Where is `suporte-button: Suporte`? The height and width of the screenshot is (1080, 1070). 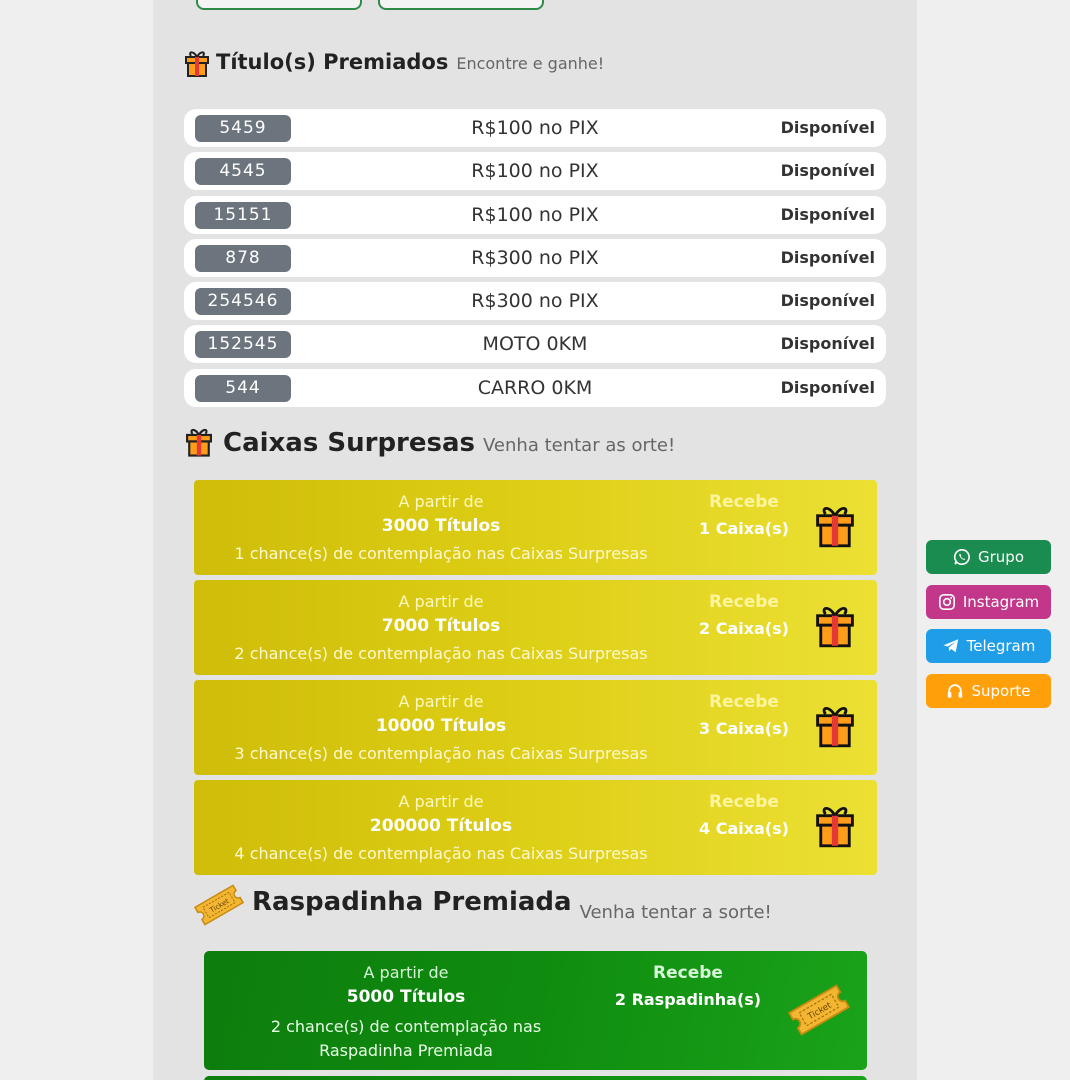 suporte-button: Suporte is located at coordinates (988, 691).